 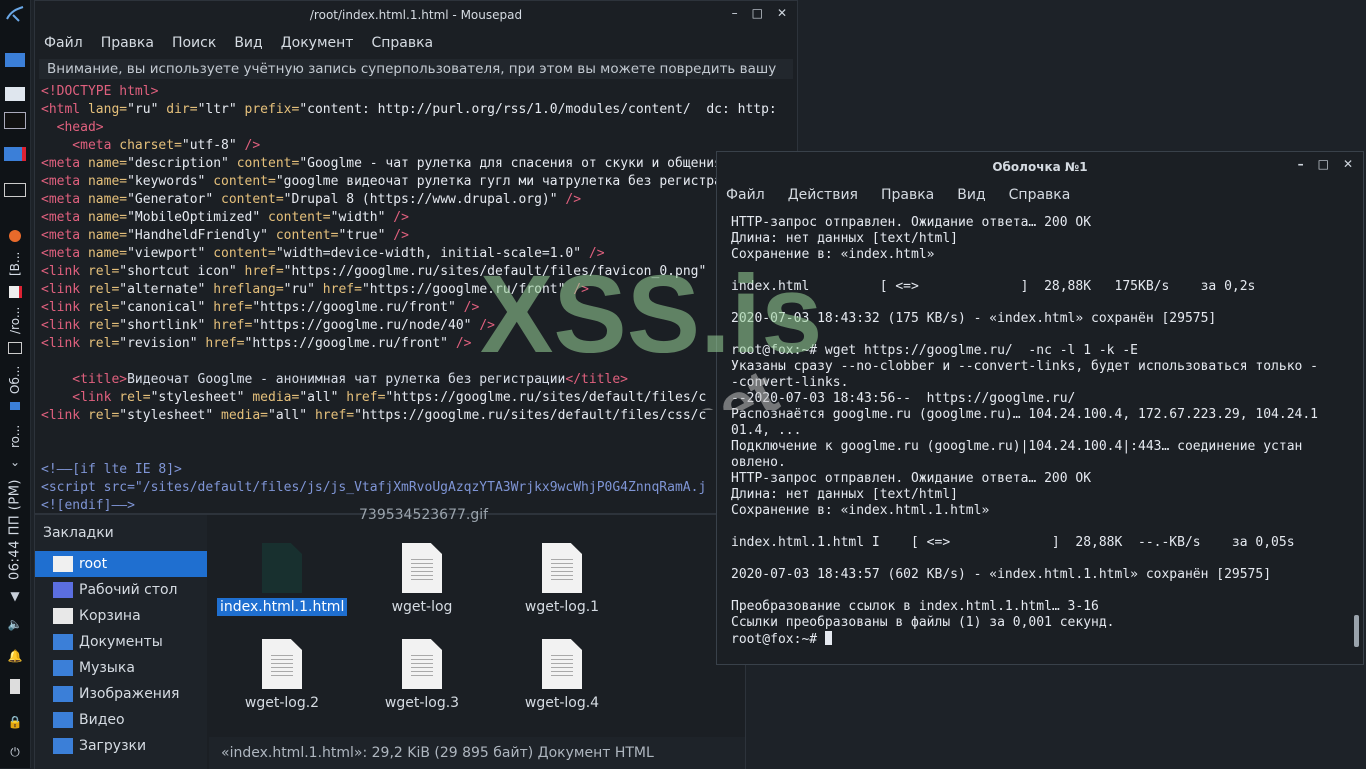 I want to click on file-name: wget-log, so click(x=422, y=607).